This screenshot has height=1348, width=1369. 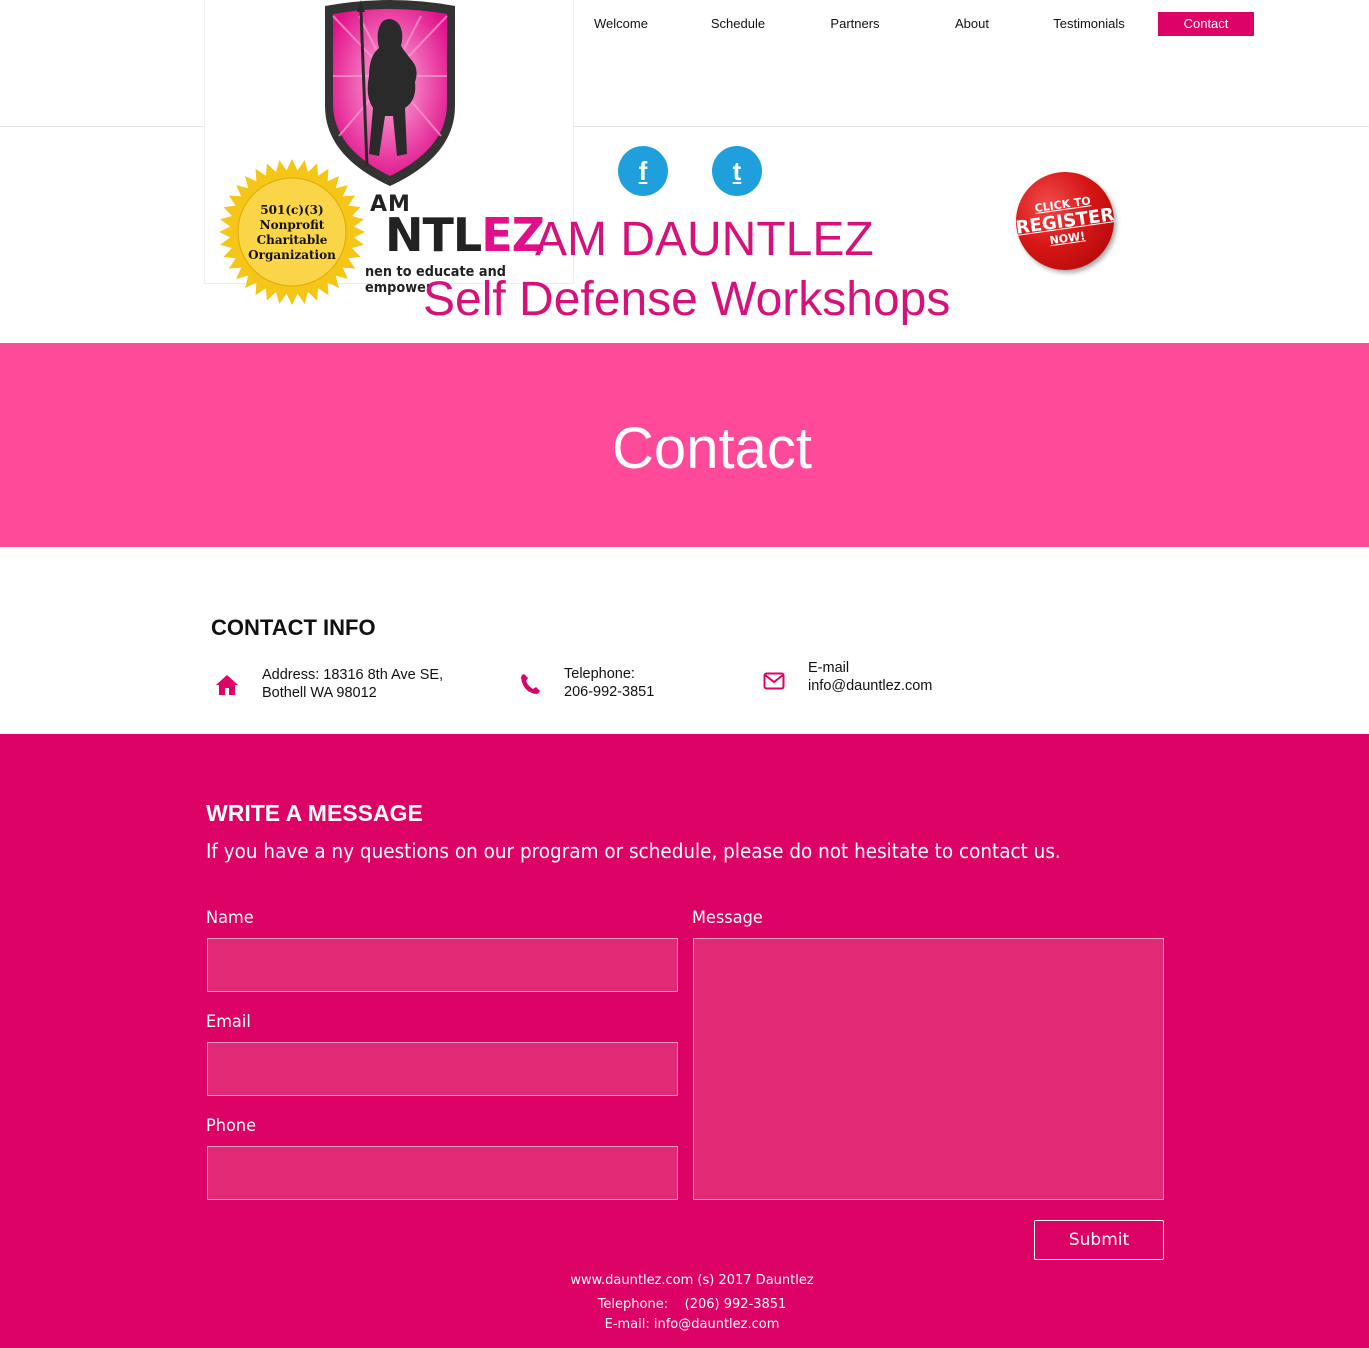 I want to click on seal-line3: Charitable, so click(x=292, y=240).